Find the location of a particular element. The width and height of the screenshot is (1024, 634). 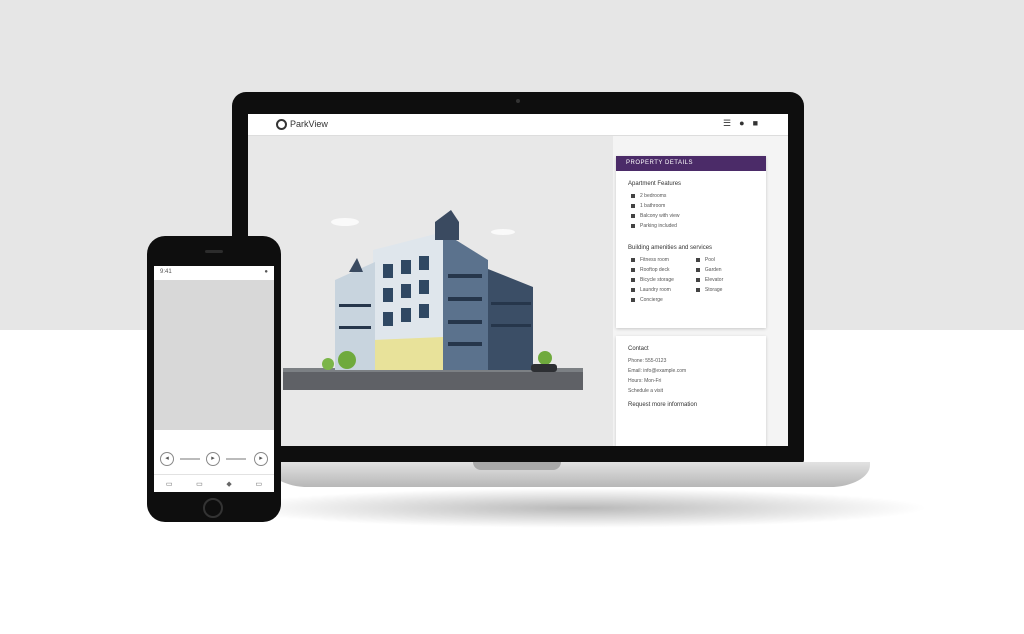

previous-icon: ◂ is located at coordinates (167, 459).